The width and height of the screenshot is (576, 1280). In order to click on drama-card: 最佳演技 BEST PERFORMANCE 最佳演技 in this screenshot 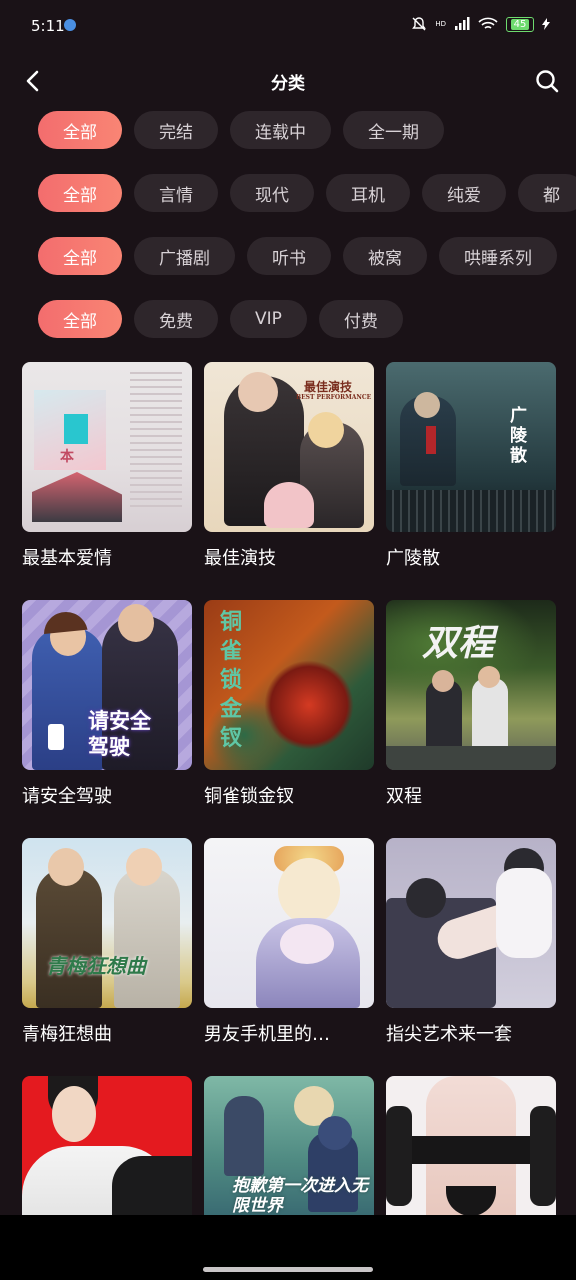, I will do `click(289, 465)`.